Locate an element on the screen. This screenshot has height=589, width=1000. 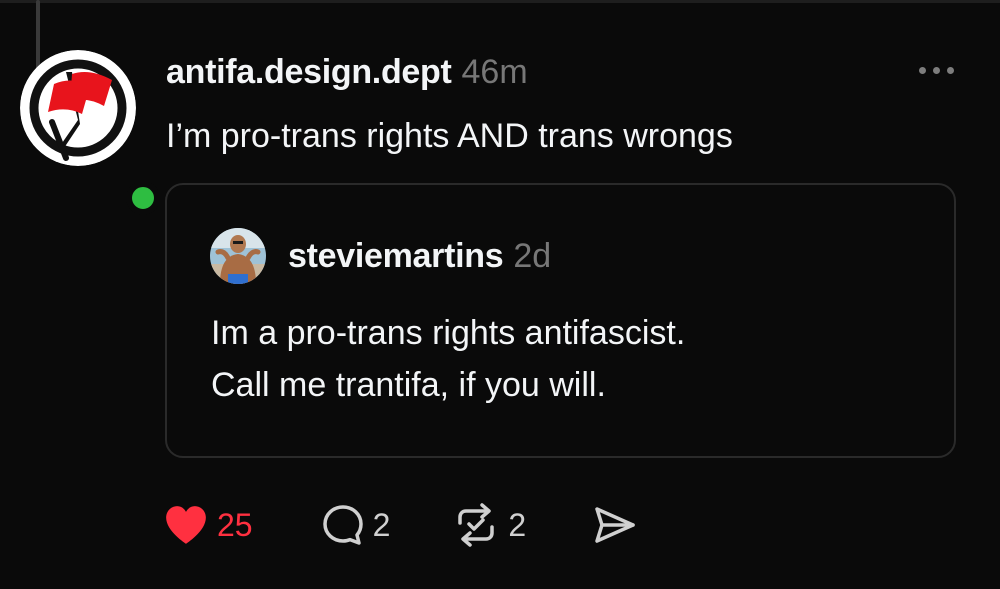
repost-count: 2 is located at coordinates (517, 524).